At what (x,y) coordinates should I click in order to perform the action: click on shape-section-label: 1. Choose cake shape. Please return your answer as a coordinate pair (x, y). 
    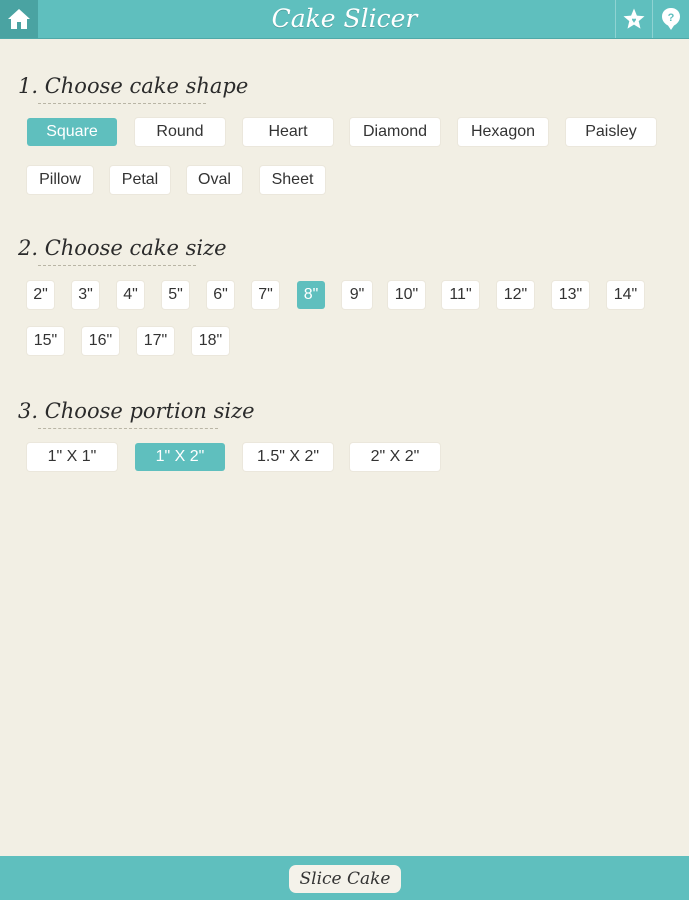
    Looking at the image, I should click on (133, 86).